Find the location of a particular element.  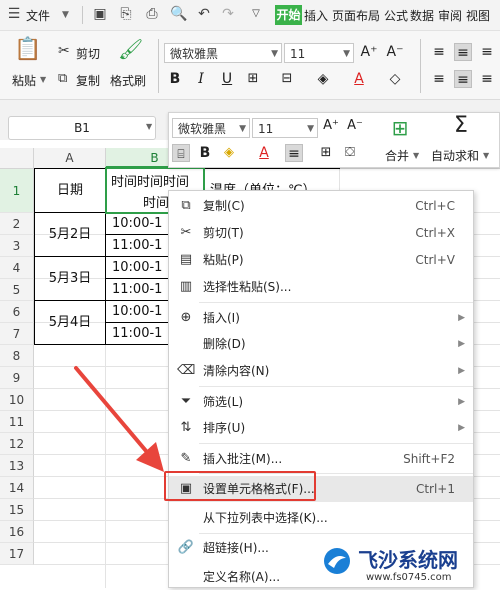

row-header-1: 1 is located at coordinates (17, 191).